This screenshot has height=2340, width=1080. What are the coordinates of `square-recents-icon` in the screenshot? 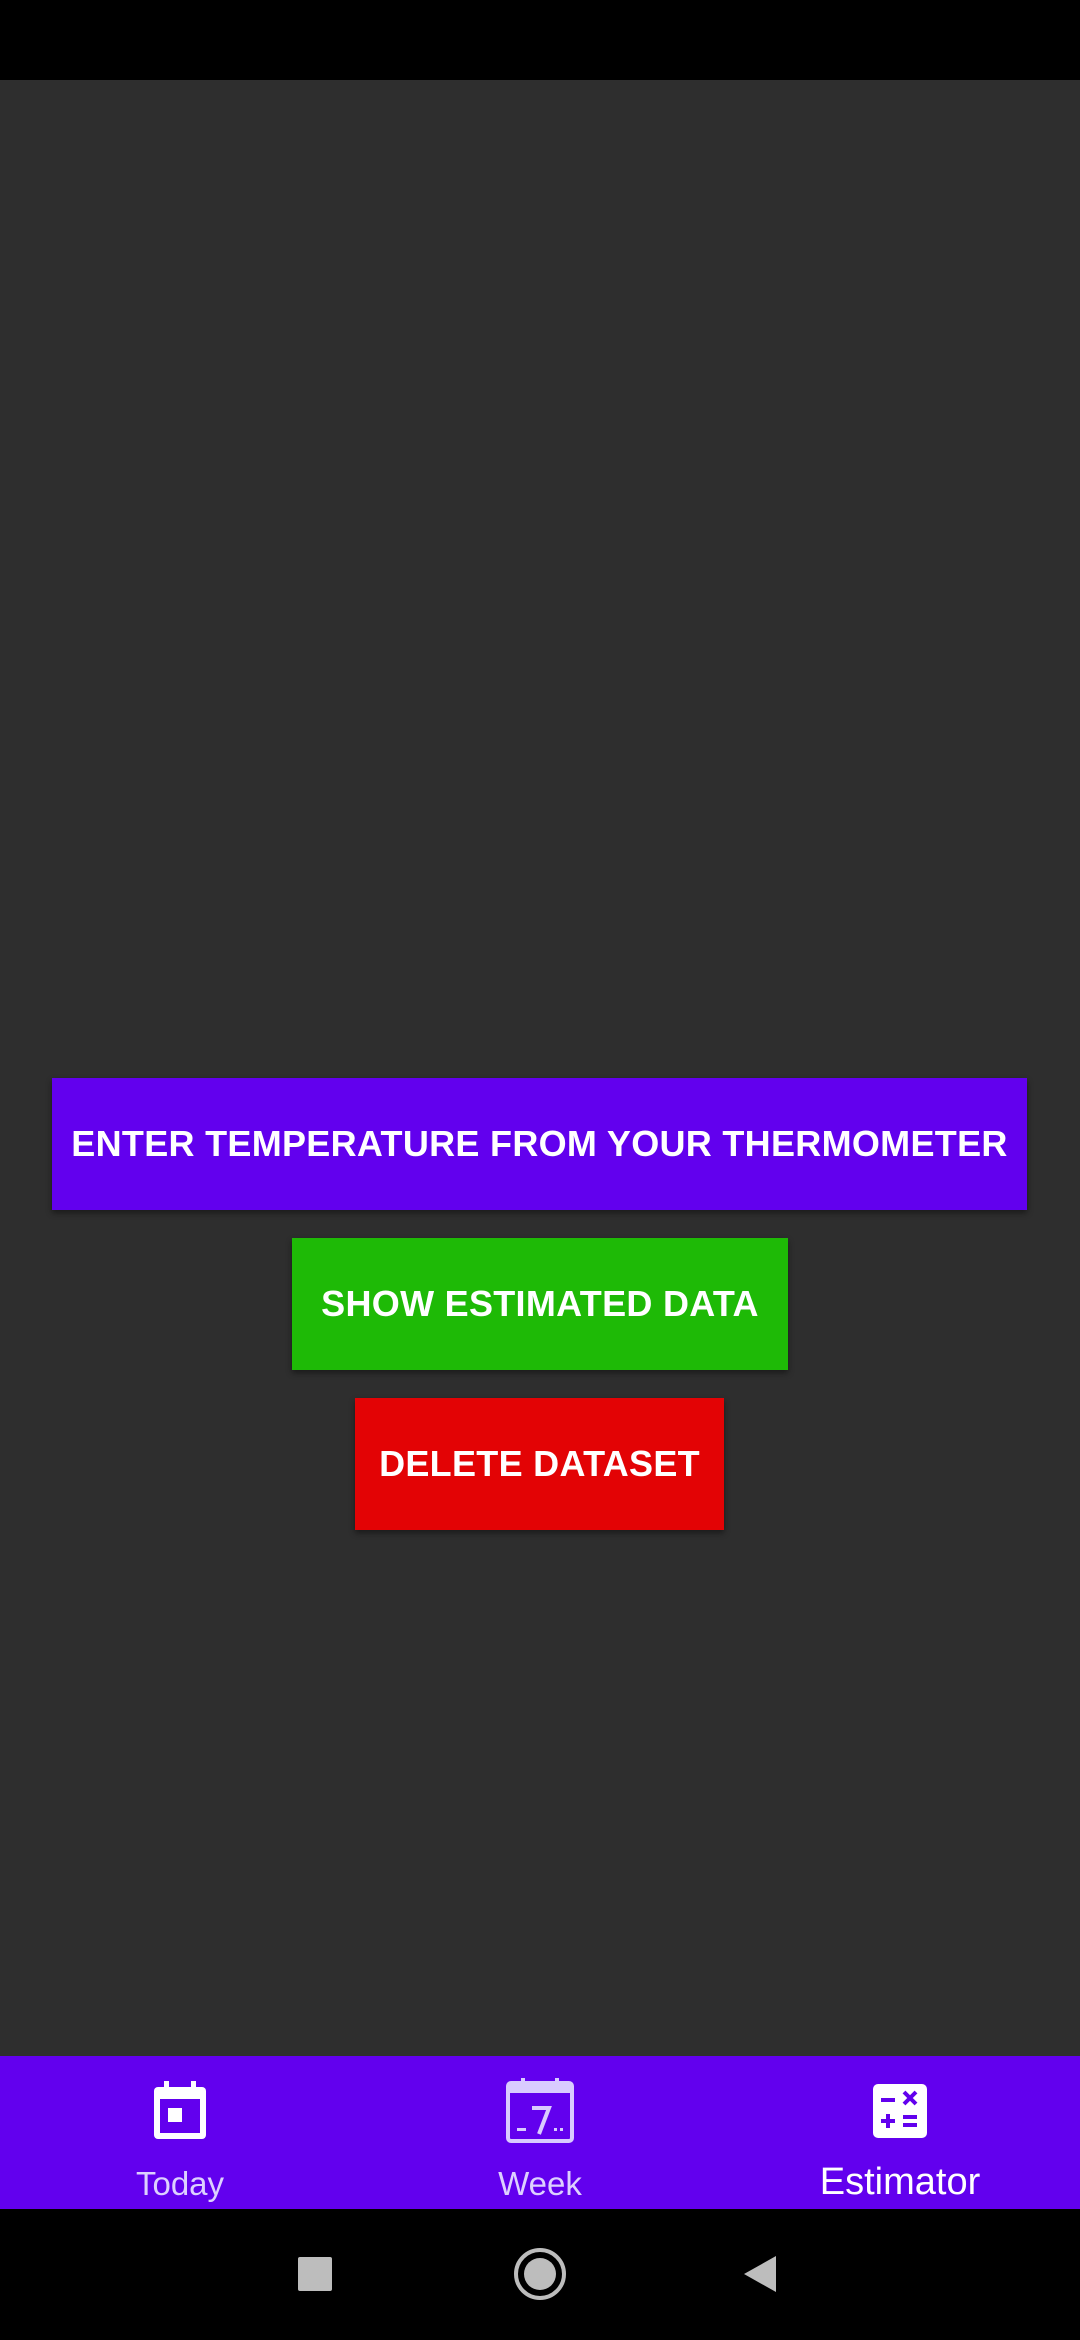 It's located at (315, 2274).